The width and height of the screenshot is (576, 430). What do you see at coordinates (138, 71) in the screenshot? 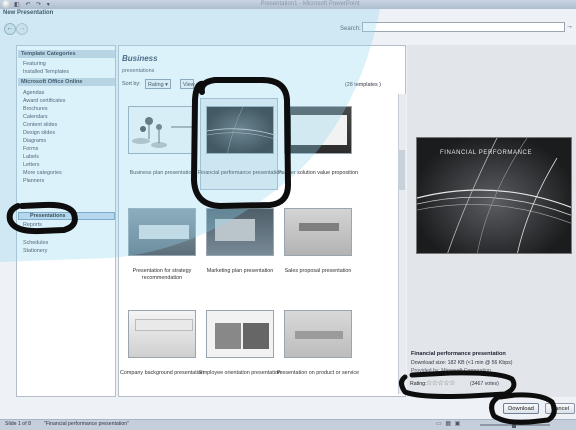
I see `section-subtitle: presentations` at bounding box center [138, 71].